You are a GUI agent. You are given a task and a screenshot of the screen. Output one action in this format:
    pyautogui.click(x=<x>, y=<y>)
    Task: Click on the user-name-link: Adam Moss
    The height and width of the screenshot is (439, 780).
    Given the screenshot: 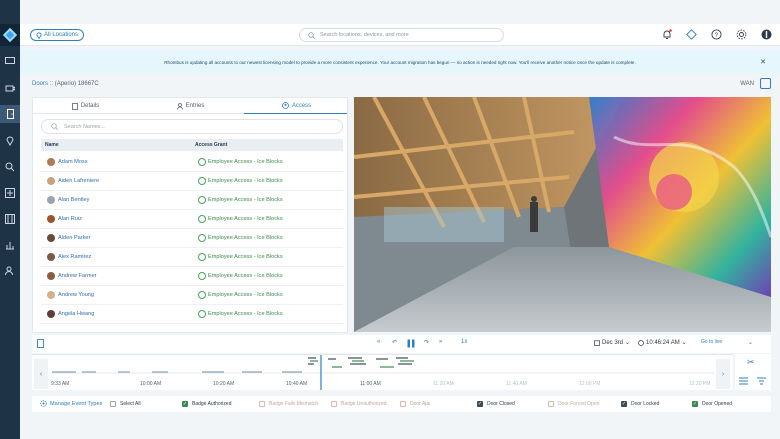 What is the action you would take?
    pyautogui.click(x=73, y=162)
    